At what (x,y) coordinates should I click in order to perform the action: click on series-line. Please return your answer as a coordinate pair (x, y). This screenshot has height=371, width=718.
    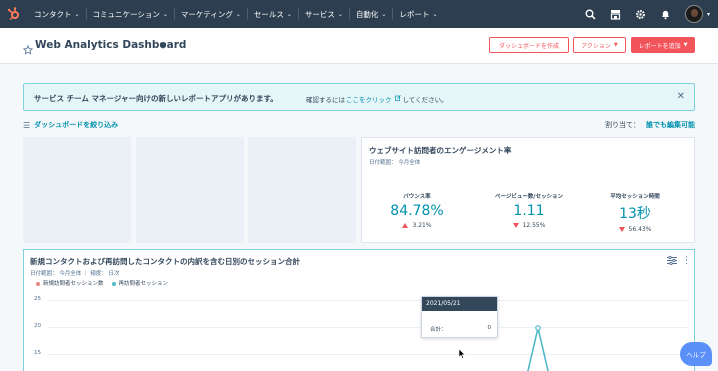
    Looking at the image, I should click on (538, 349).